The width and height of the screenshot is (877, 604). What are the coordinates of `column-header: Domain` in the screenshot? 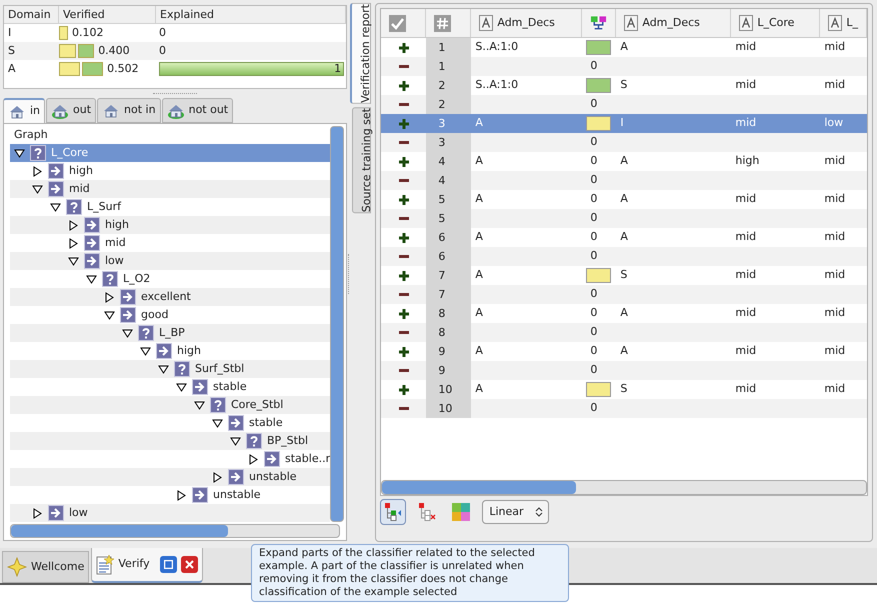 It's located at (31, 14).